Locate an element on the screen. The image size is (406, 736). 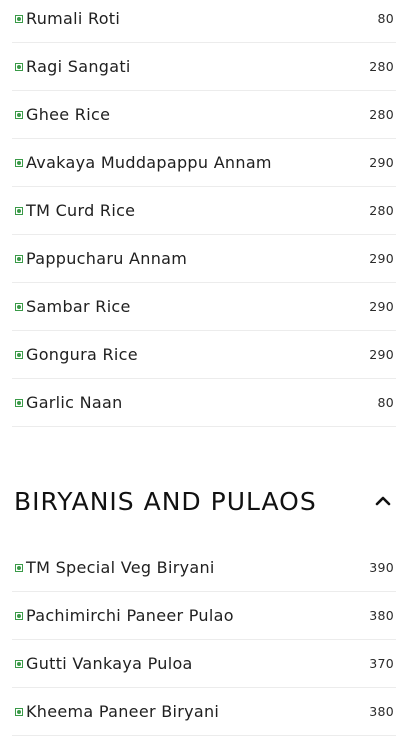
item-name: Pappucharu Annam is located at coordinates (107, 258).